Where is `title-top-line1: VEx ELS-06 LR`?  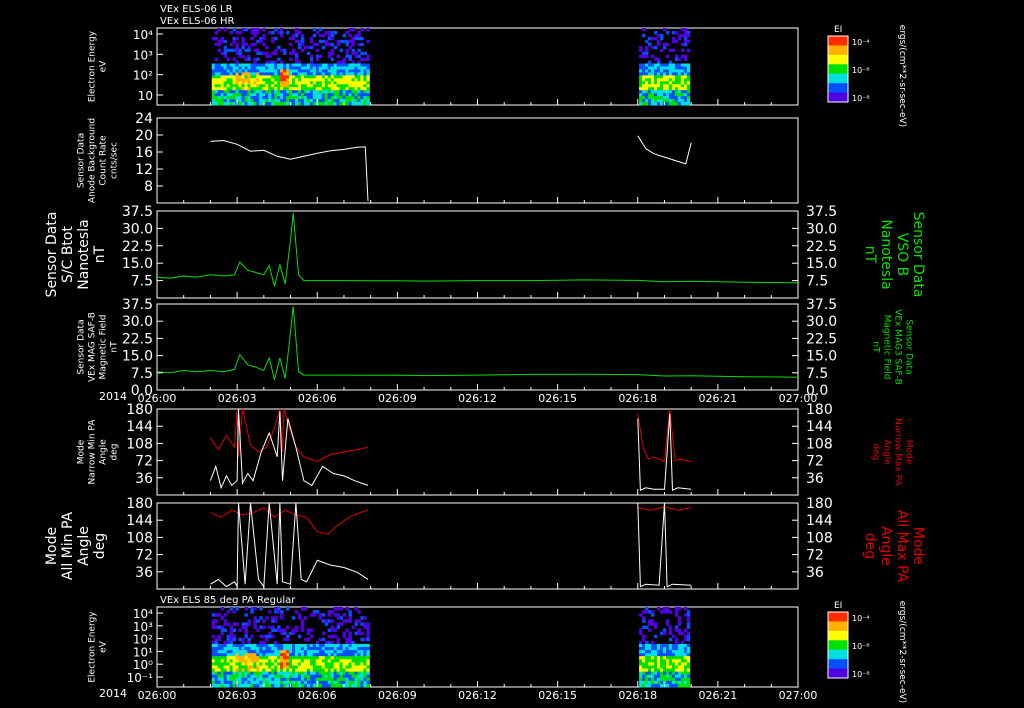
title-top-line1: VEx ELS-06 LR is located at coordinates (196, 9).